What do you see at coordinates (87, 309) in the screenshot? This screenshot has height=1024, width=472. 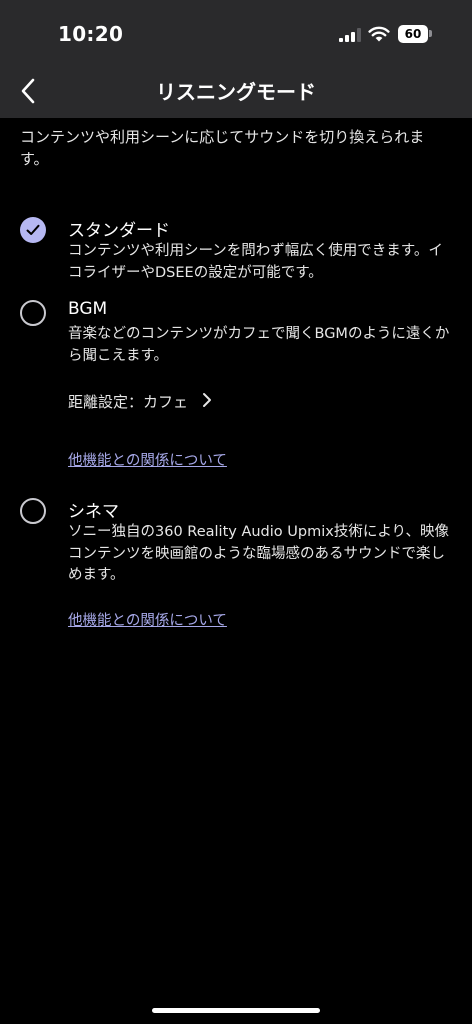 I see `option-title-bgm: BGM` at bounding box center [87, 309].